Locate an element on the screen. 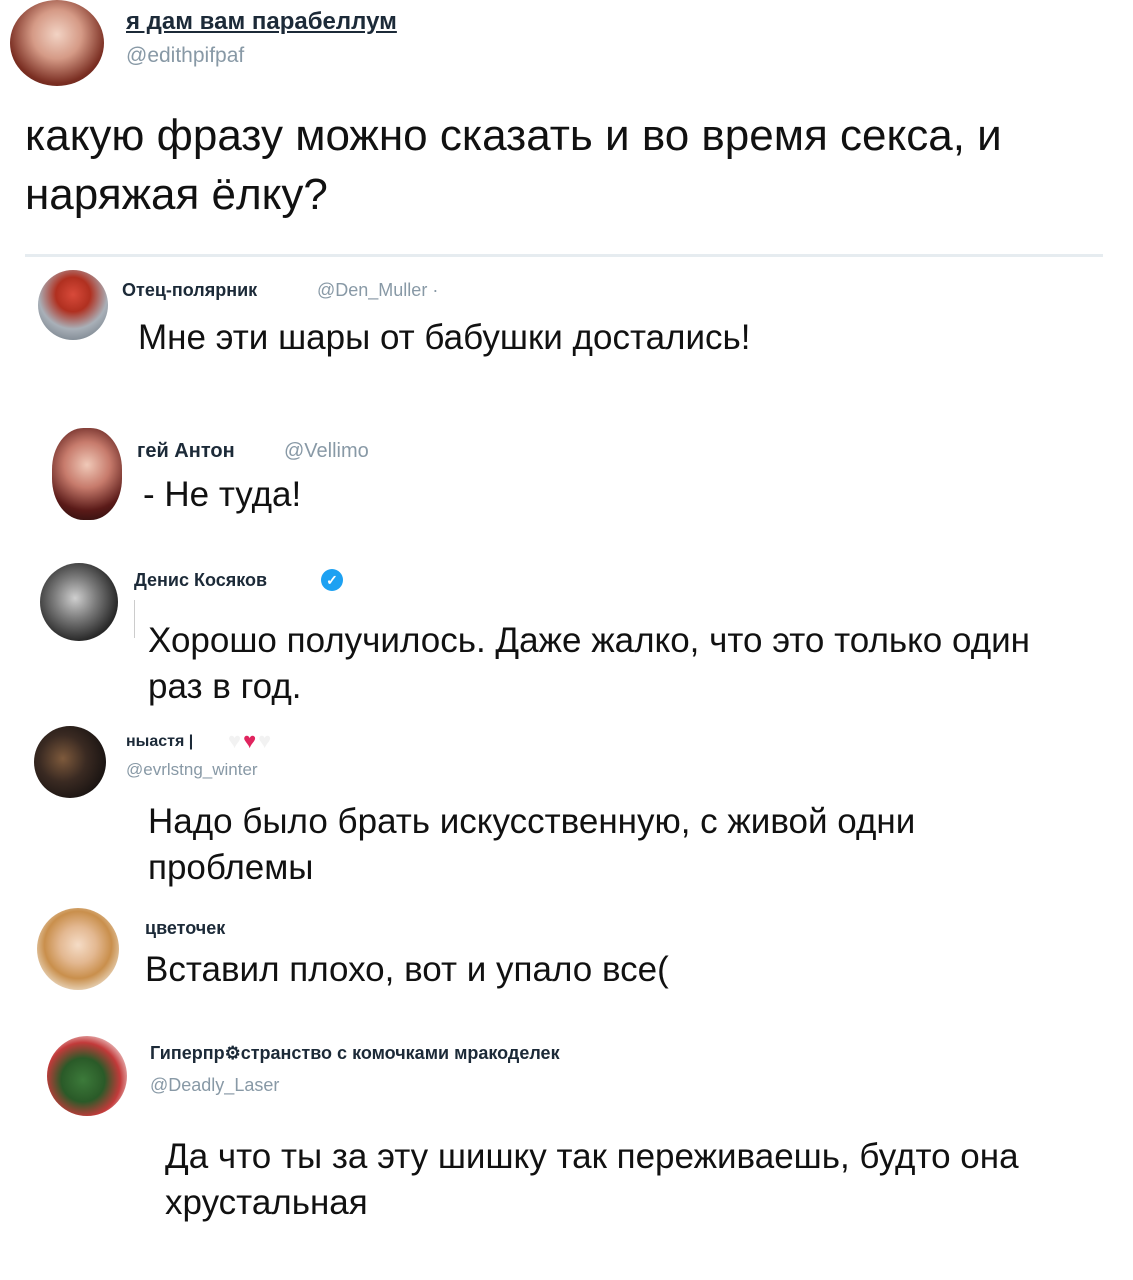  reply-5-text: Вставил плохо, вот и упало все( is located at coordinates (407, 969).